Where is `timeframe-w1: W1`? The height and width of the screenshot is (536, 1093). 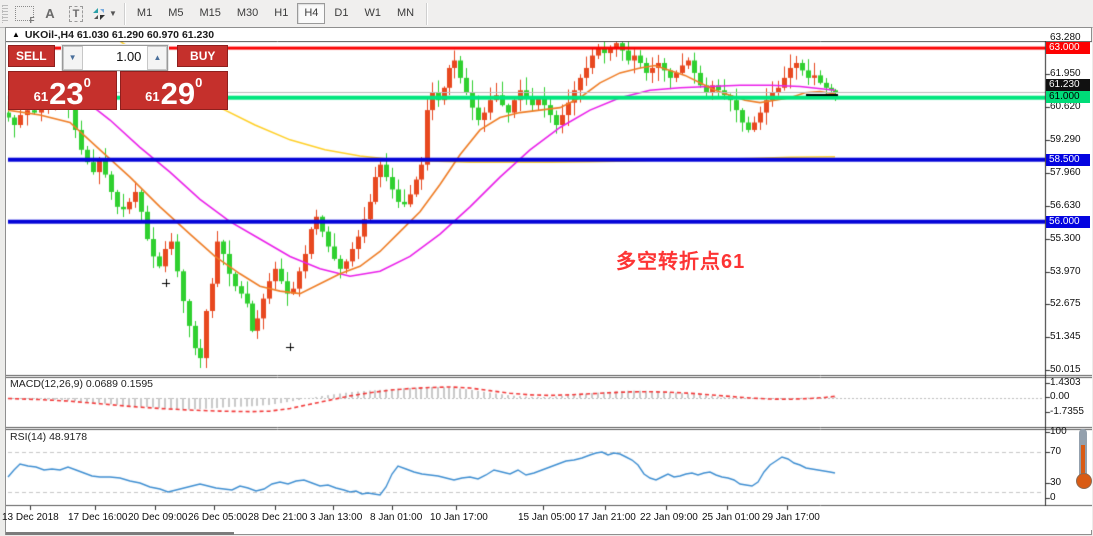
timeframe-w1: W1 is located at coordinates (372, 13).